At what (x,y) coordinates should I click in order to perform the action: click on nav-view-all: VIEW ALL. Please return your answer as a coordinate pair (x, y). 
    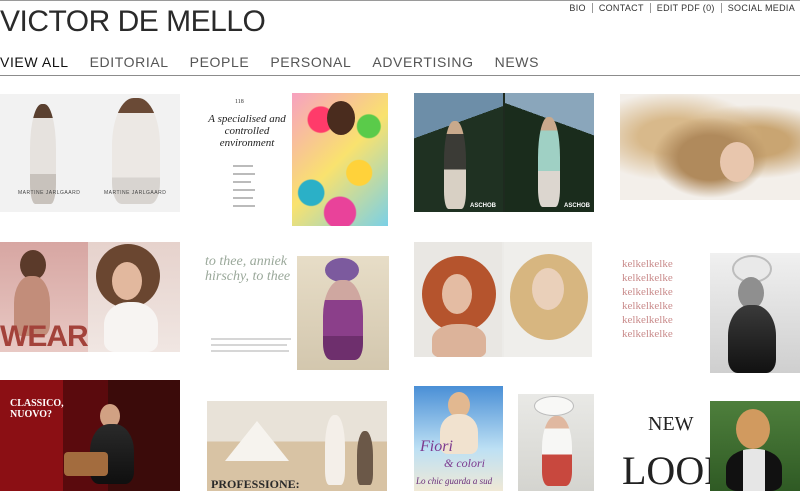
    Looking at the image, I should click on (34, 62).